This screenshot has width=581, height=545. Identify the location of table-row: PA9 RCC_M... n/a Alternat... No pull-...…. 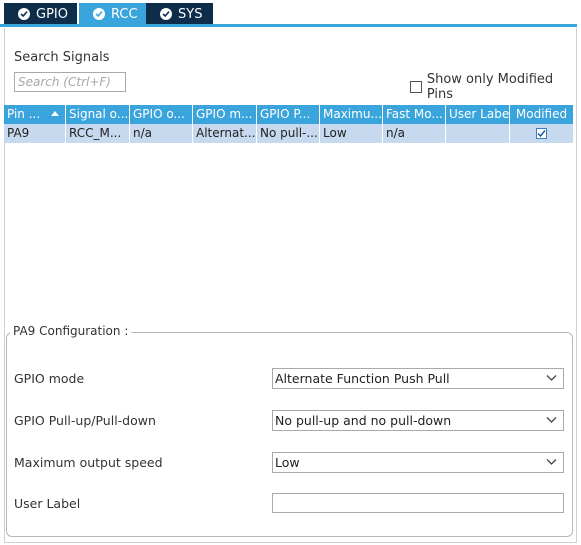
(289, 133).